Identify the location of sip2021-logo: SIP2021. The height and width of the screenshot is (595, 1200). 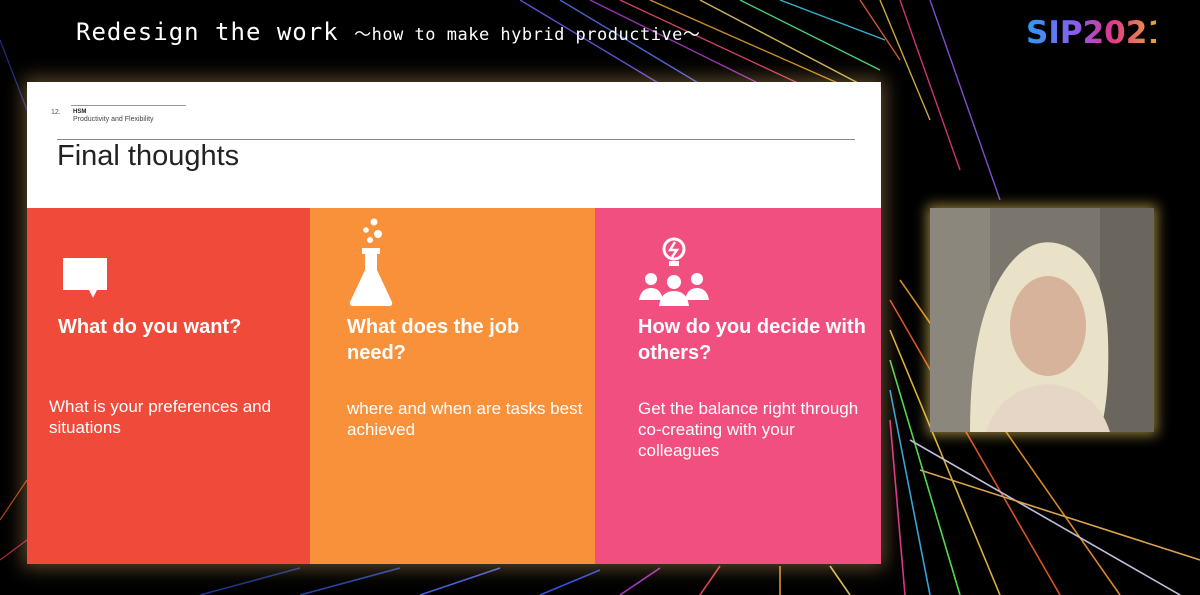
(1091, 31).